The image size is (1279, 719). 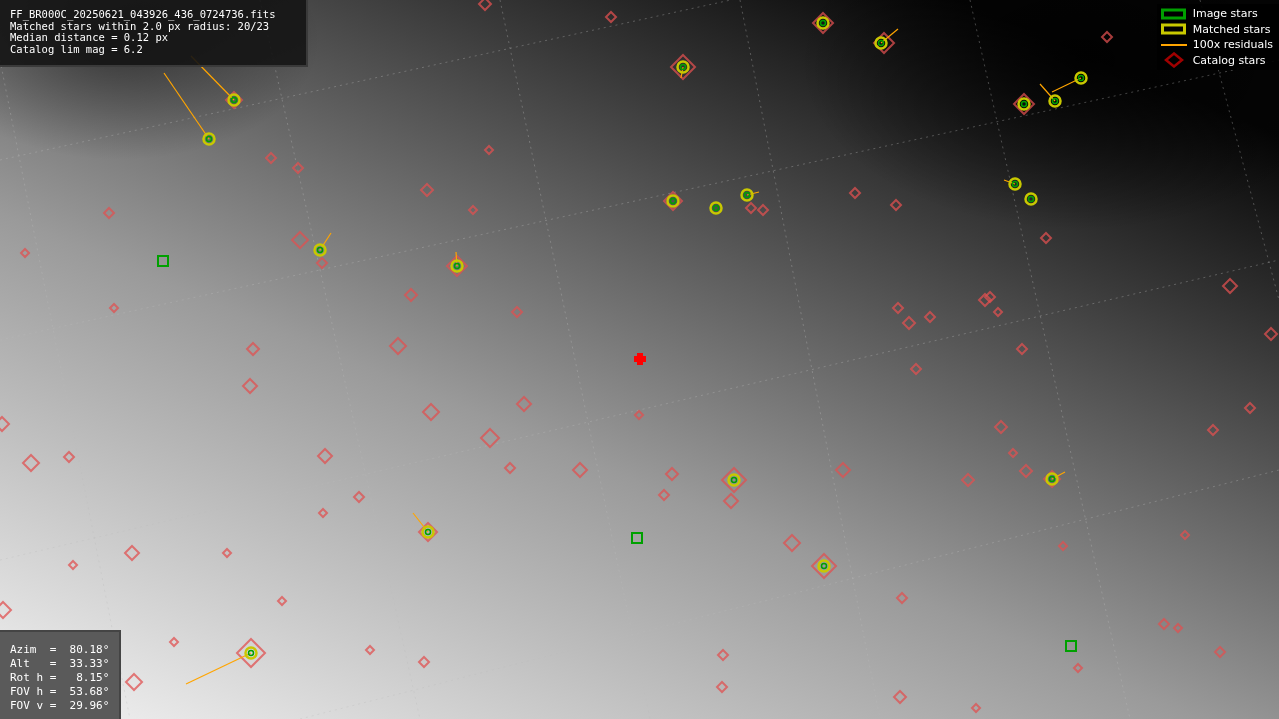 I want to click on pointing-text: FOV h = 53.68°, so click(x=60, y=692).